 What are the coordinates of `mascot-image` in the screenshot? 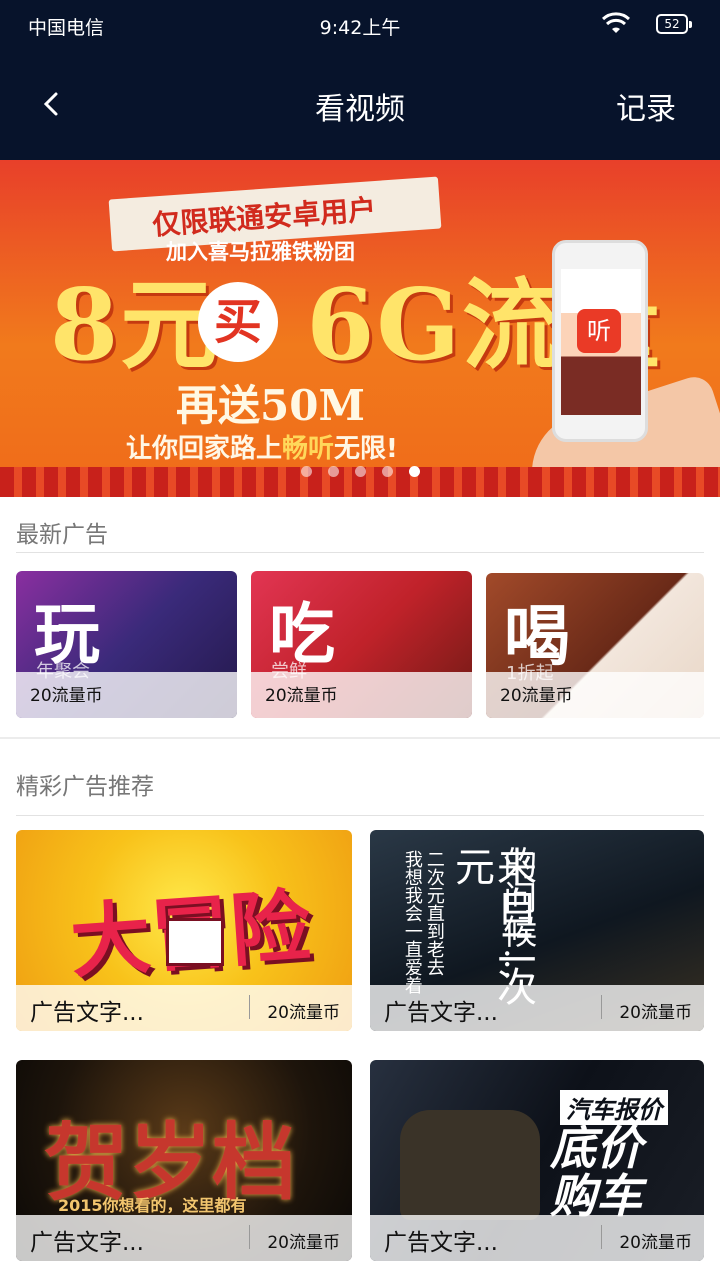 It's located at (195, 942).